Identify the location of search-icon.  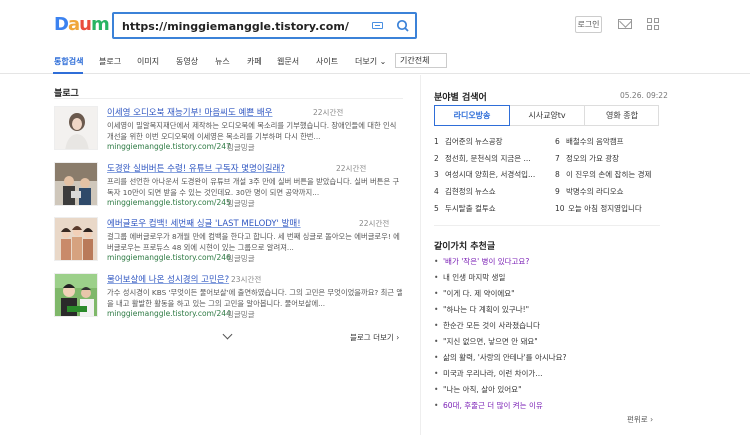
(402, 25).